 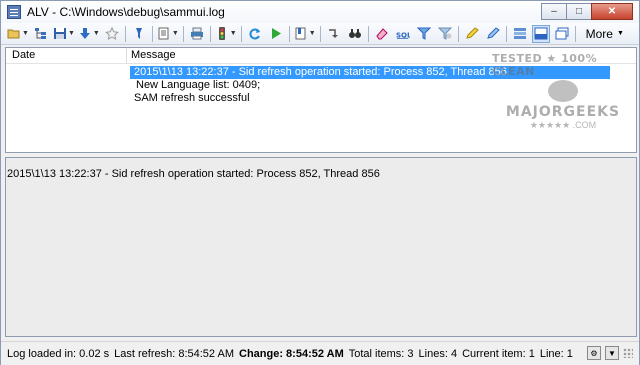 I want to click on highlight-button, so click(x=472, y=34).